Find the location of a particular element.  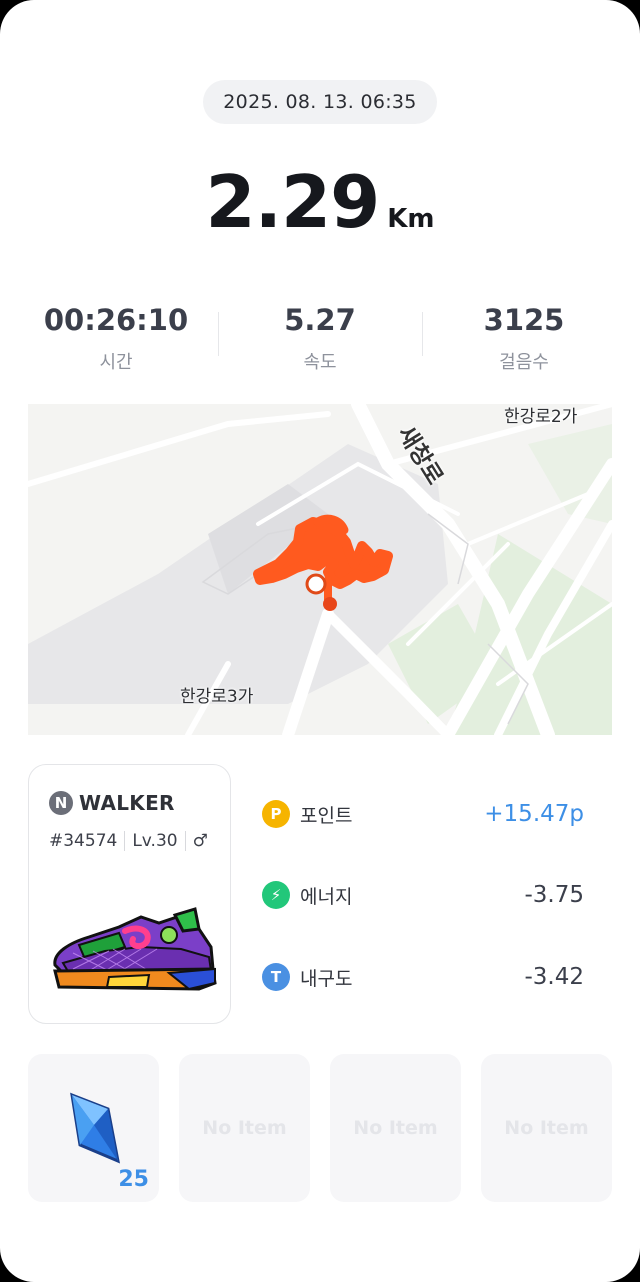

walker-badge-icon: N is located at coordinates (61, 803).